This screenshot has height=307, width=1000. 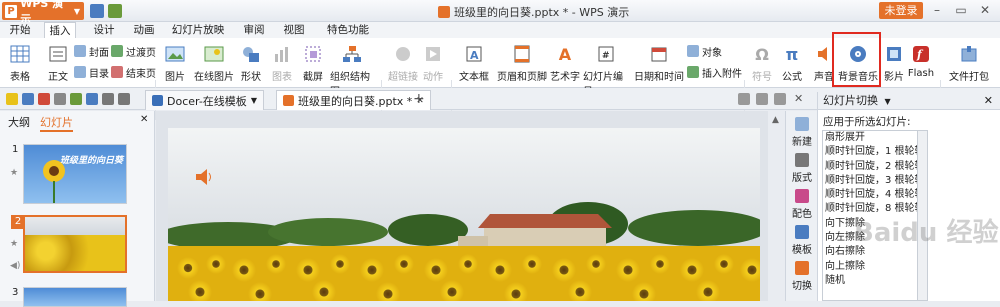 What do you see at coordinates (802, 204) in the screenshot?
I see `color-scheme-button: 配色` at bounding box center [802, 204].